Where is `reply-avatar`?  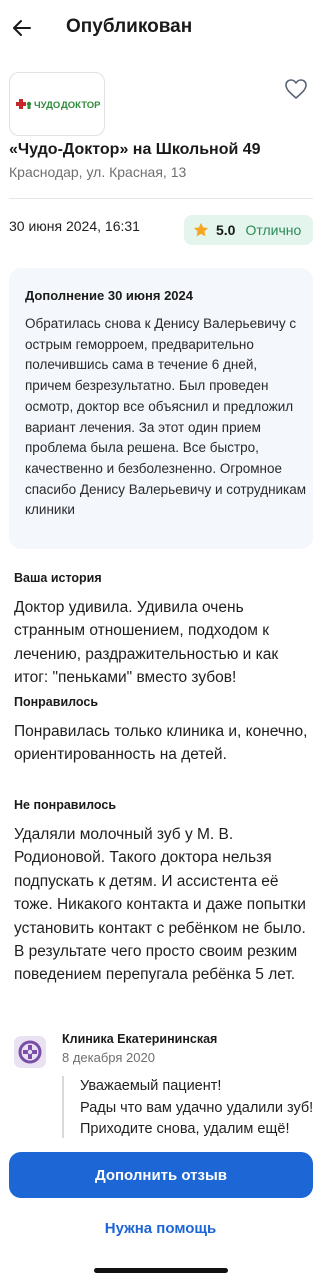 reply-avatar is located at coordinates (30, 1052).